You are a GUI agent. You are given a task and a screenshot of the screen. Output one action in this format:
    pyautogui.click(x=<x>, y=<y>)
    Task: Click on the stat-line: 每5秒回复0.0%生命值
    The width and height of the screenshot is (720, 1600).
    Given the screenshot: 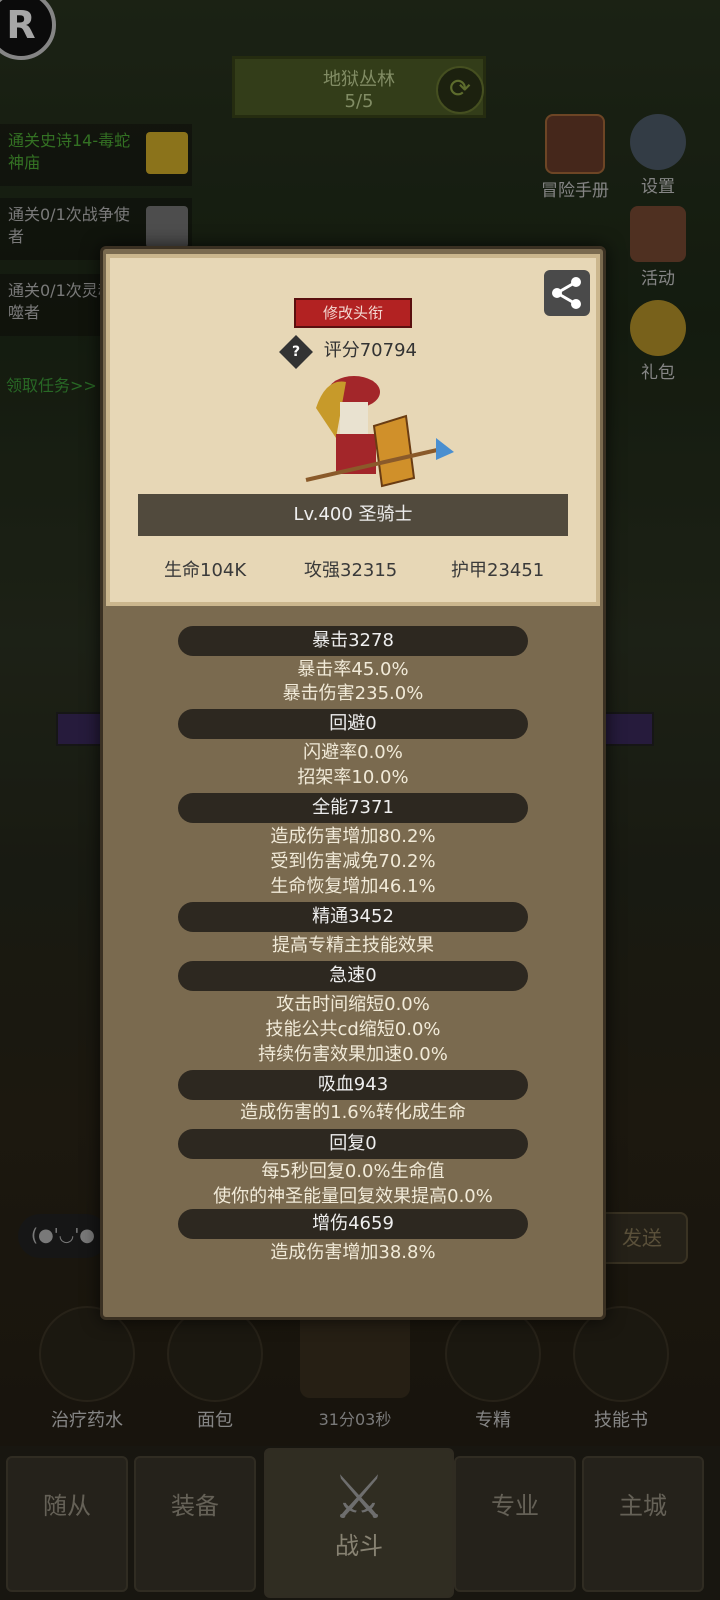 What is the action you would take?
    pyautogui.click(x=353, y=1171)
    